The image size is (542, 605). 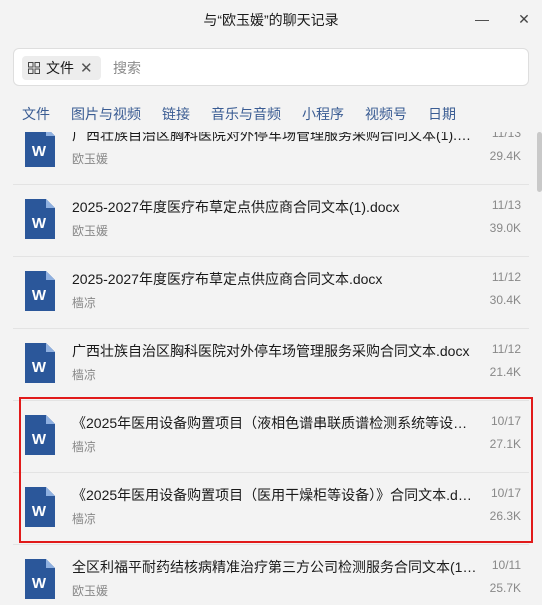 I want to click on file-size: 25.7K, so click(x=505, y=588).